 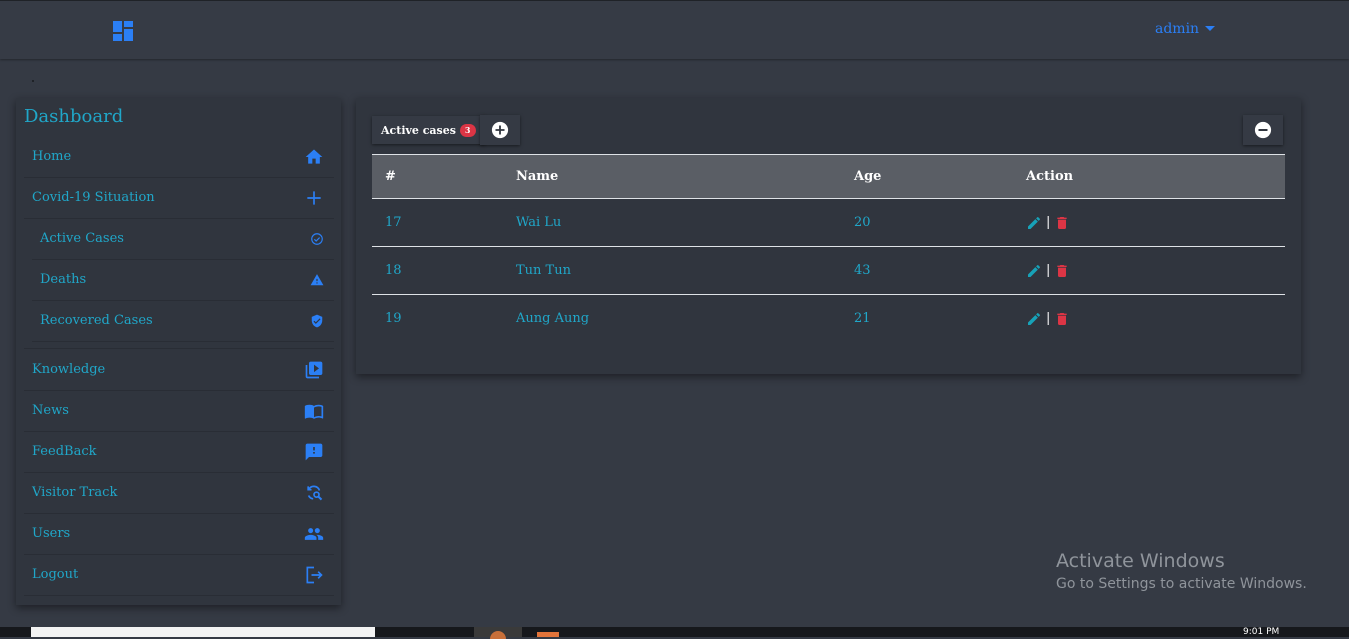 I want to click on sidebar-item-label: Users, so click(x=51, y=533).